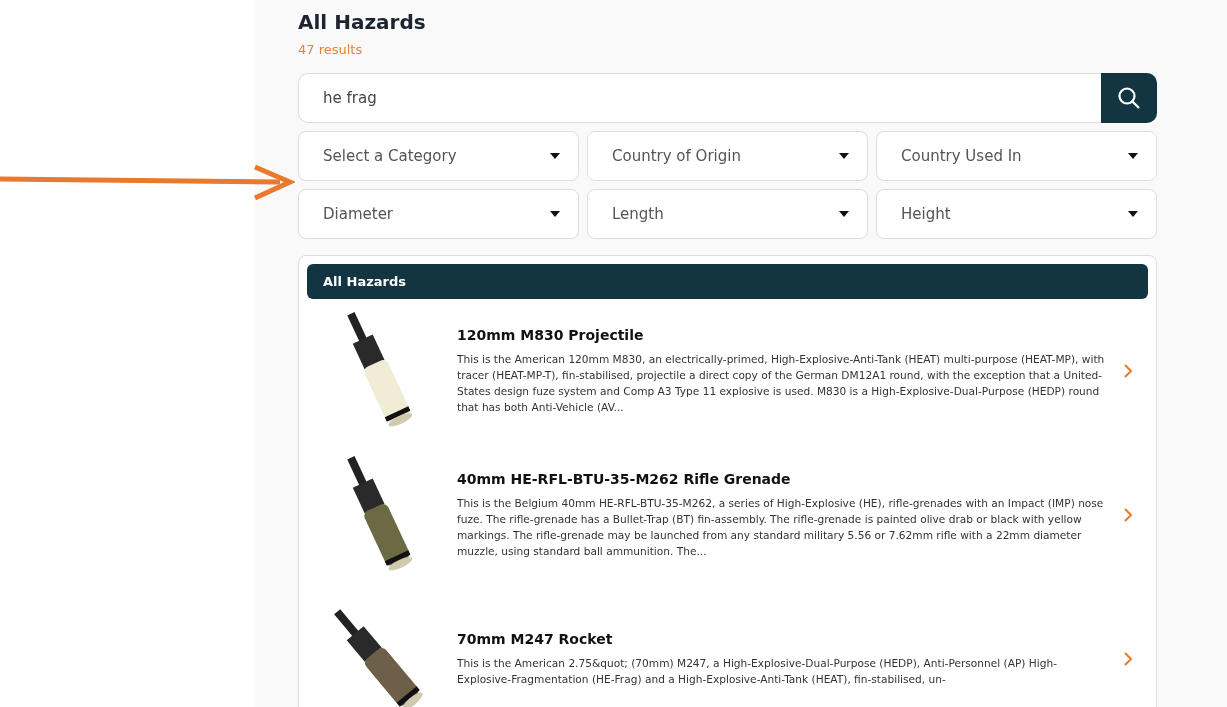  Describe the element at coordinates (699, 98) in the screenshot. I see `search-field: he frag` at that location.